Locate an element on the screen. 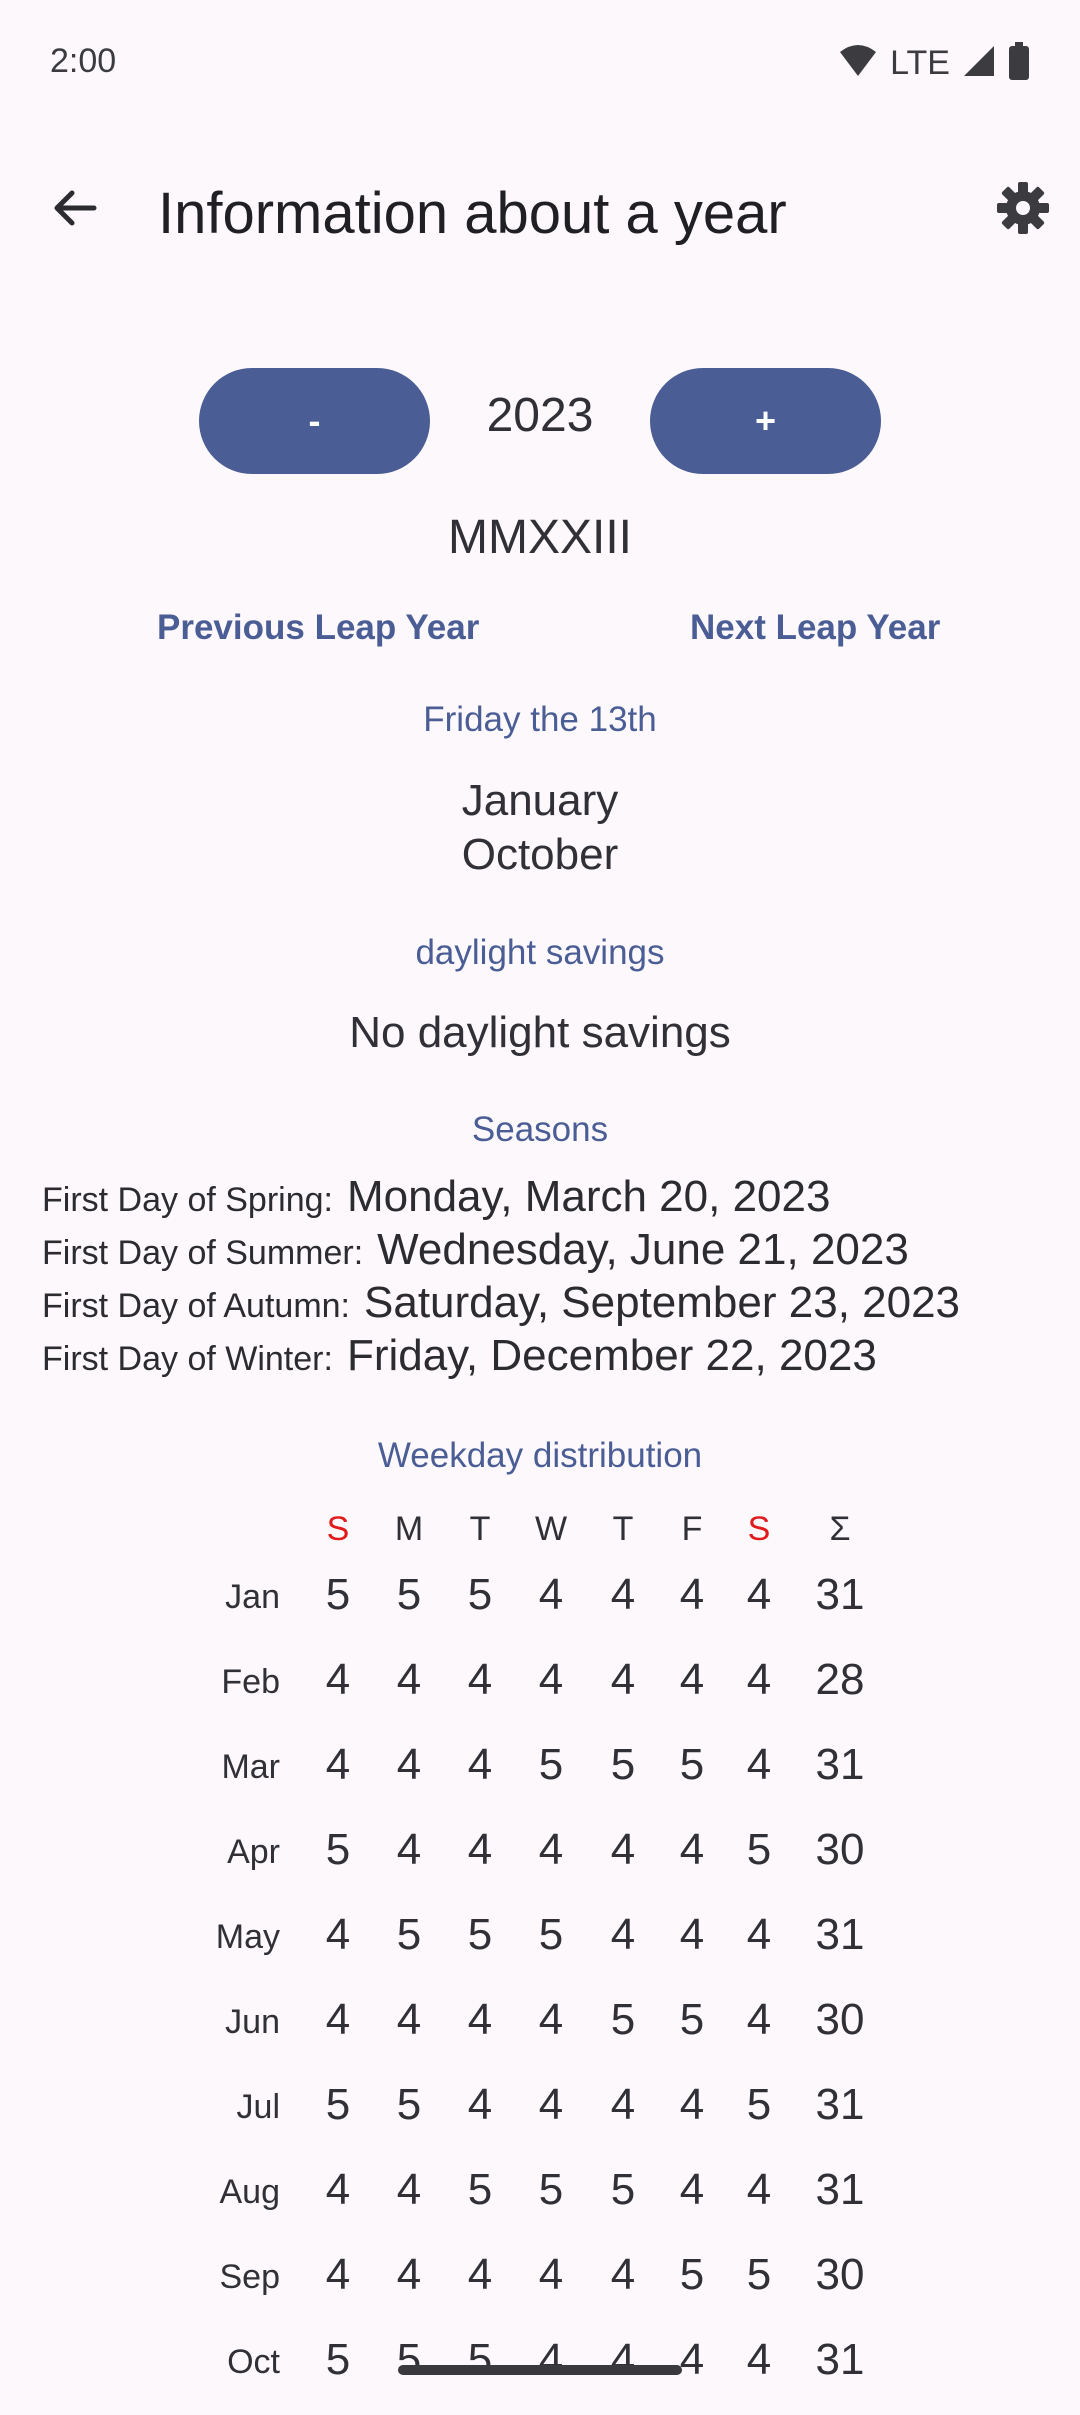 This screenshot has width=1080, height=2415. table-row: Feb 4 4 4 4 4 4 4 28 is located at coordinates (540, 1695).